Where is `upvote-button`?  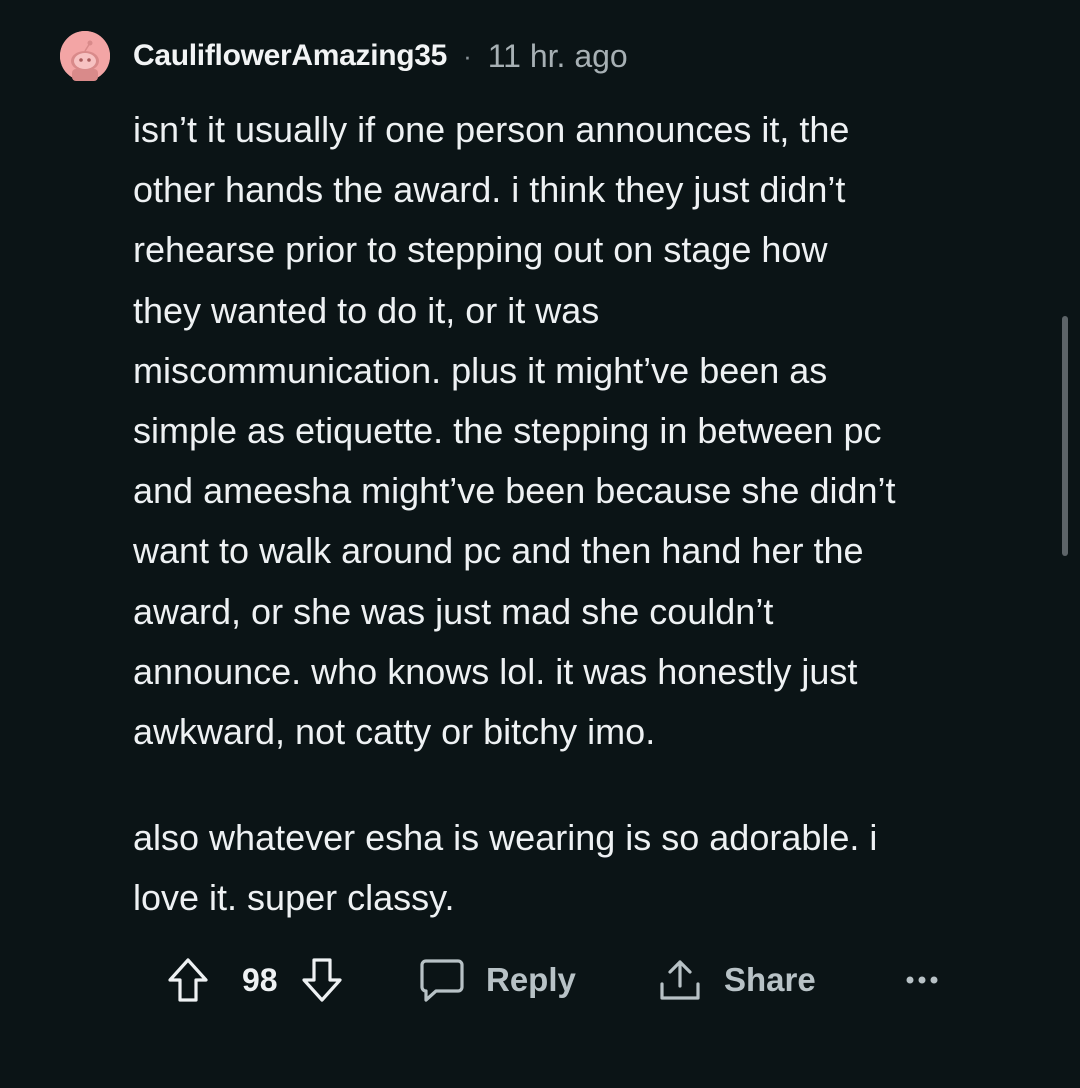 upvote-button is located at coordinates (188, 980).